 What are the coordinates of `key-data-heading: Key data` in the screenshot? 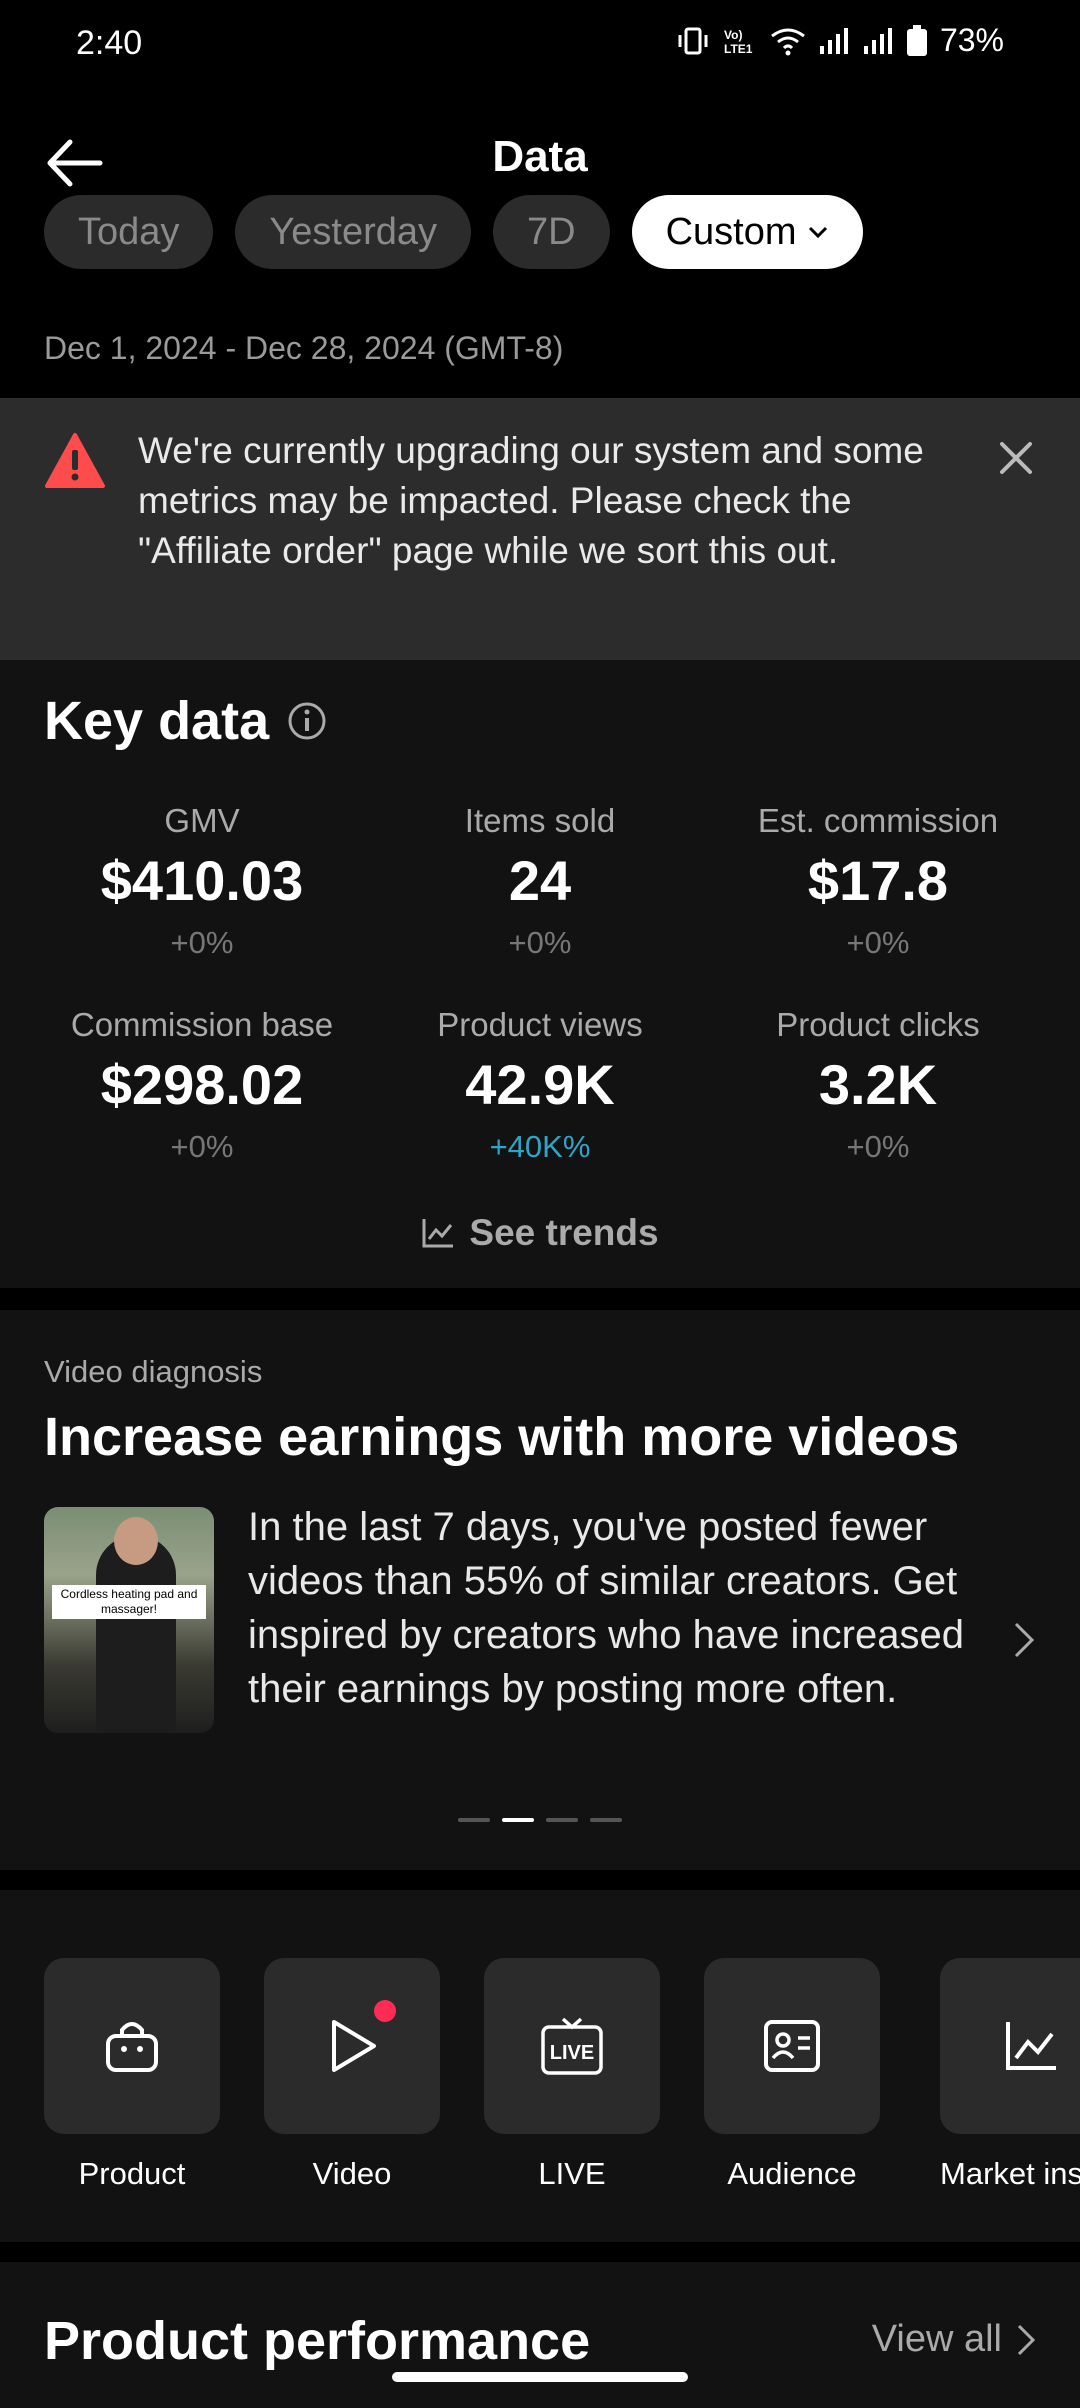 It's located at (185, 721).